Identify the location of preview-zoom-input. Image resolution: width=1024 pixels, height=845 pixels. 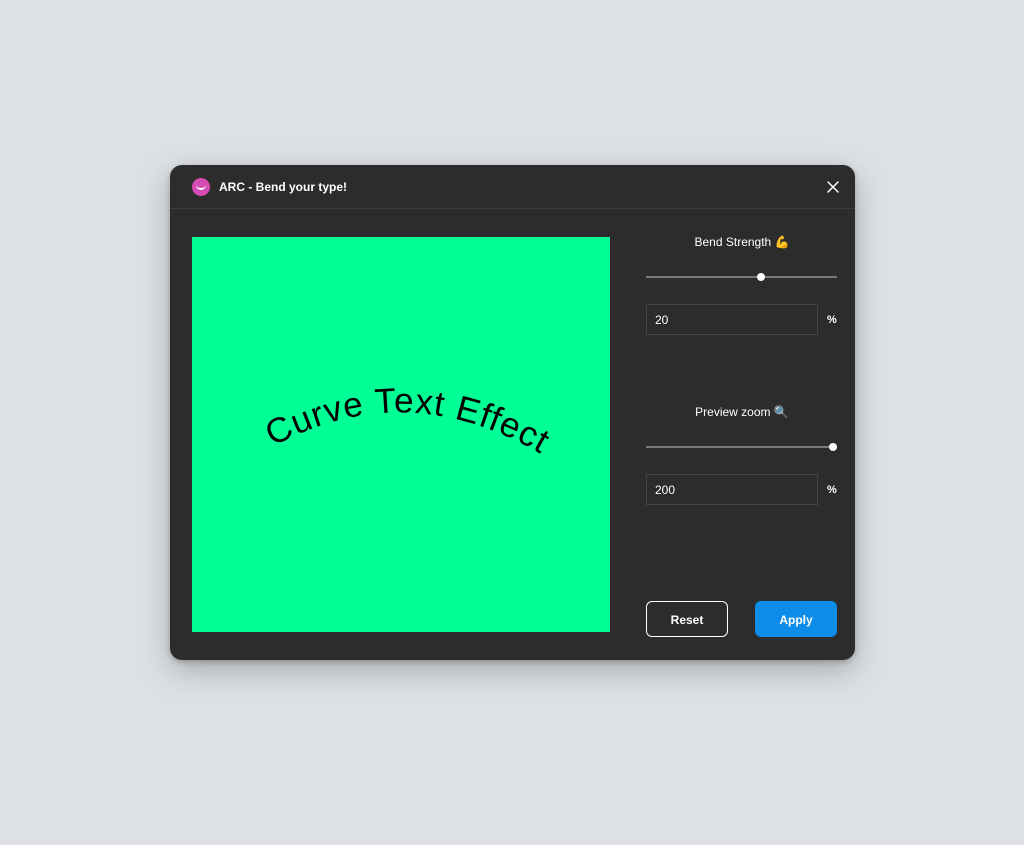
(732, 489).